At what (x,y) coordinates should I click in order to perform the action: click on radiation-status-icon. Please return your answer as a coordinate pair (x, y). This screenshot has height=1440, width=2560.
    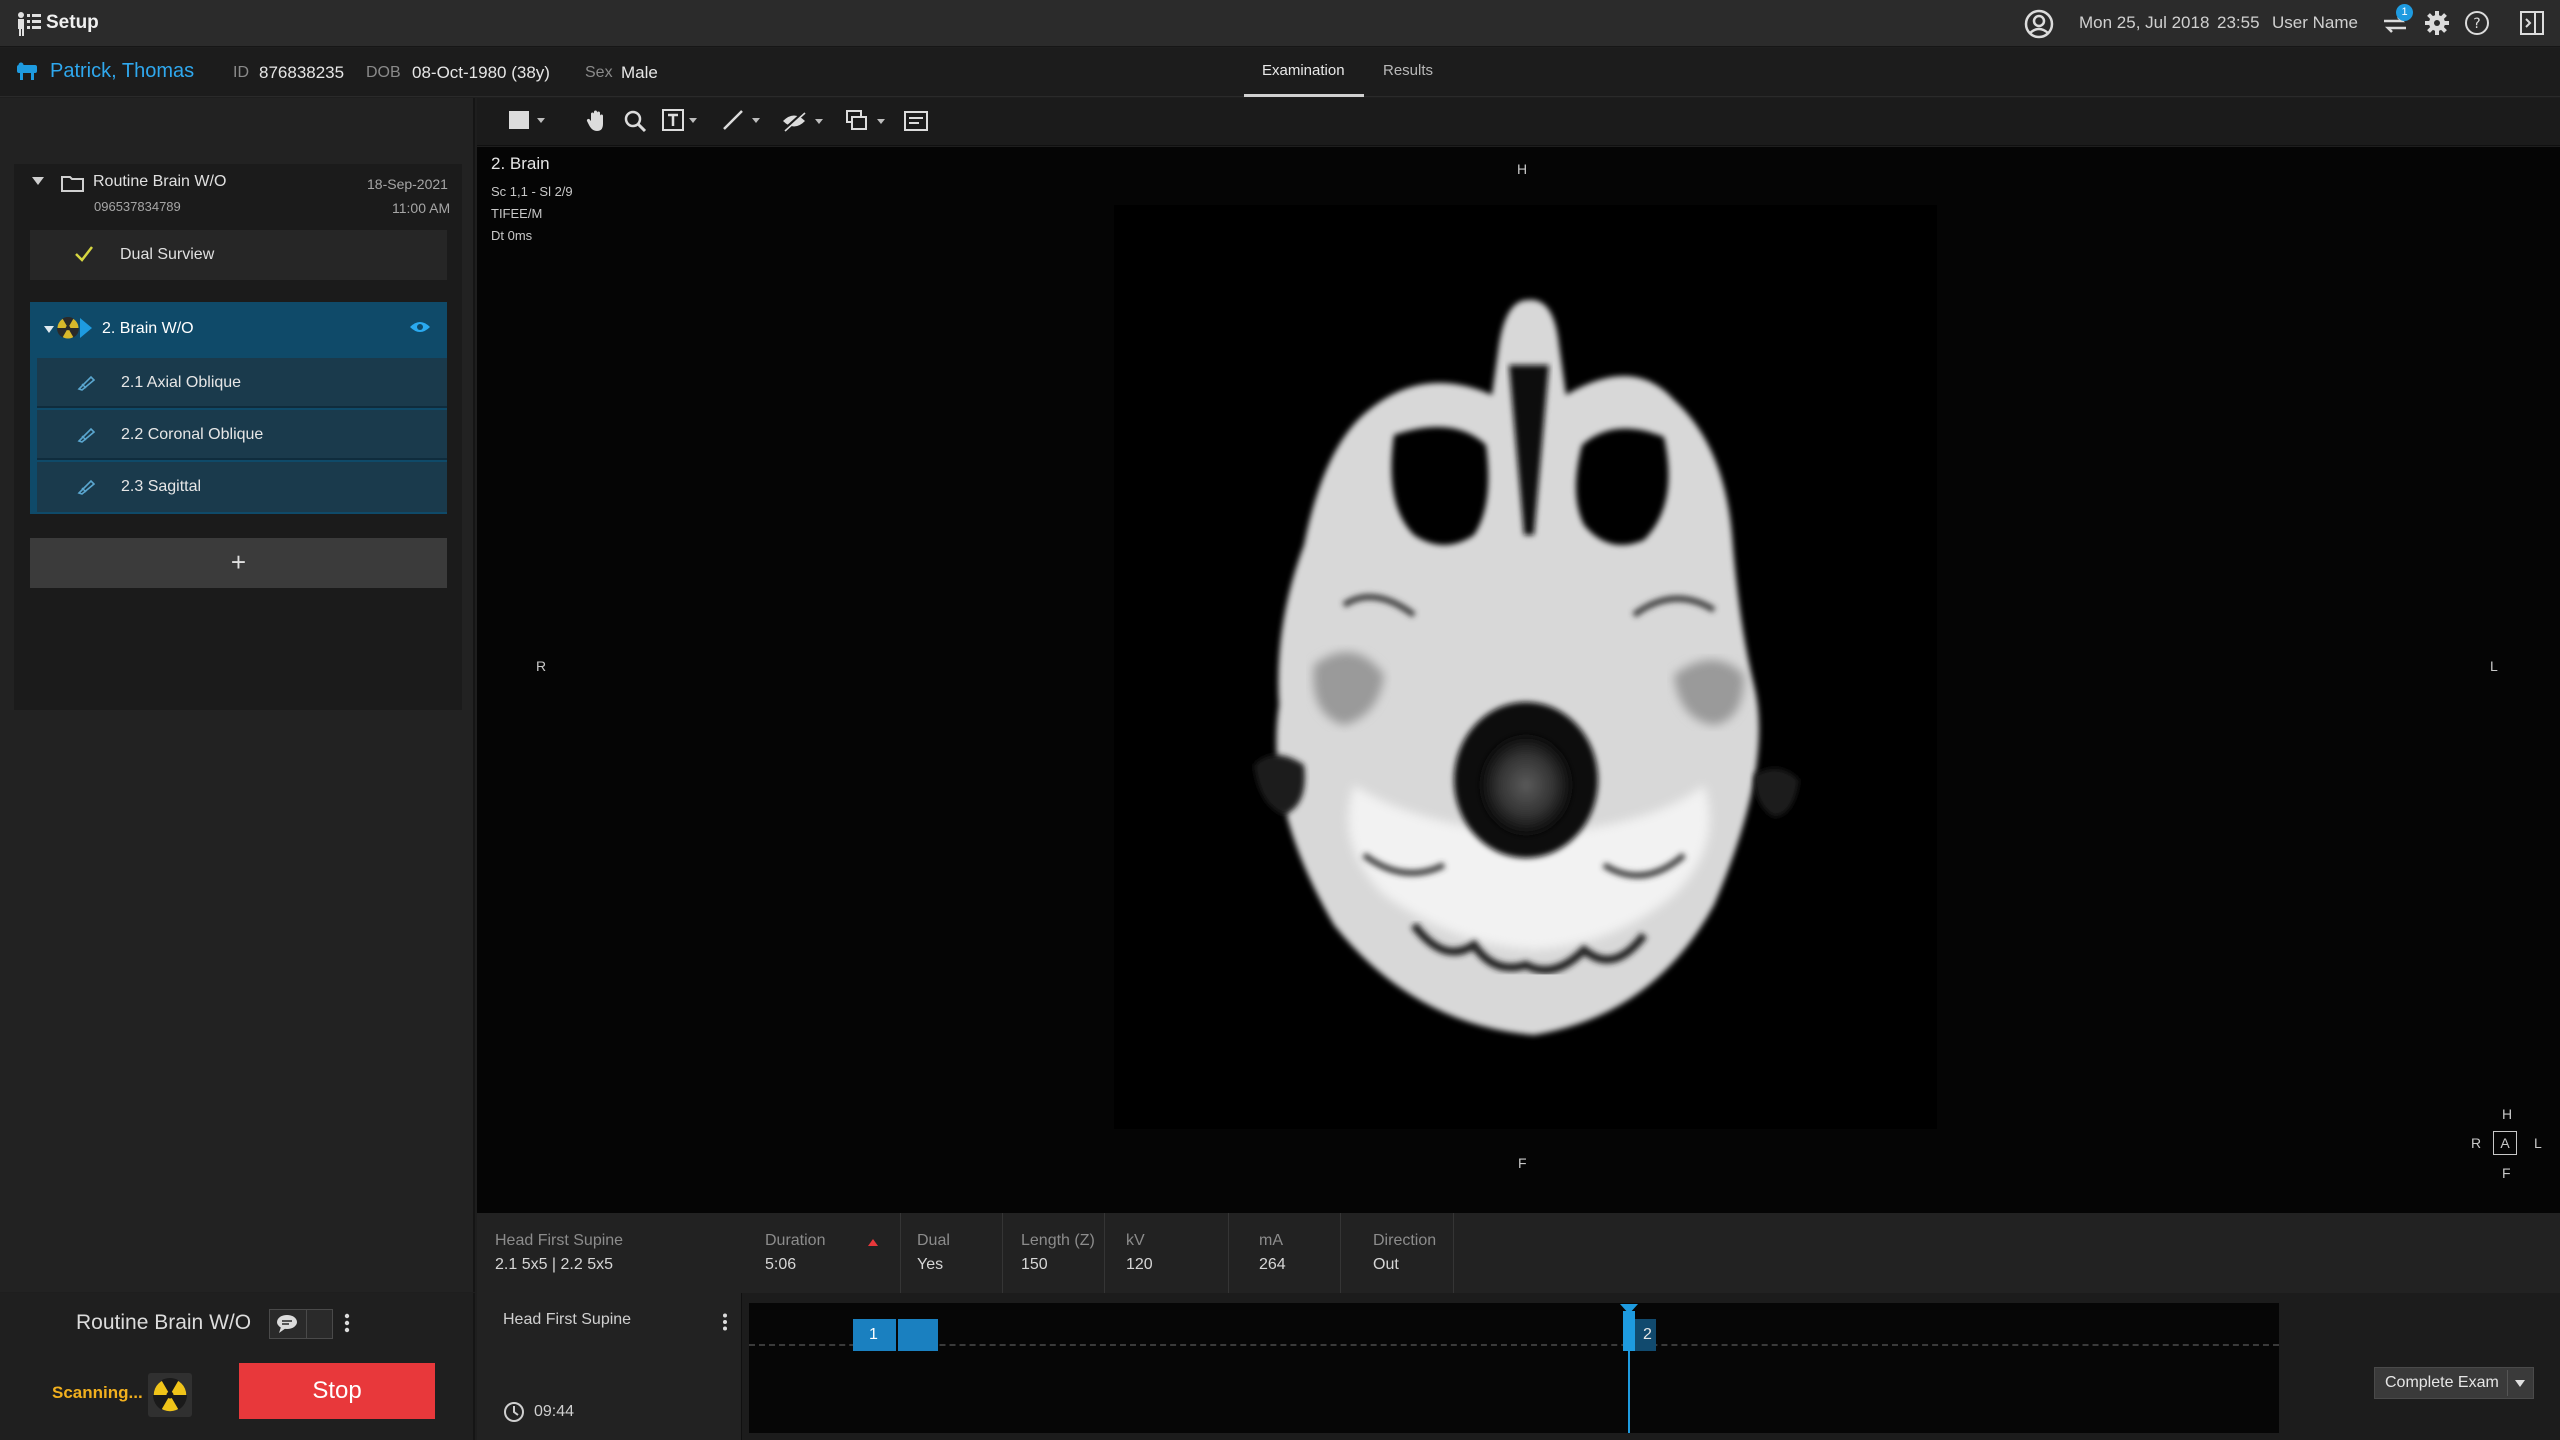
    Looking at the image, I should click on (2039, 24).